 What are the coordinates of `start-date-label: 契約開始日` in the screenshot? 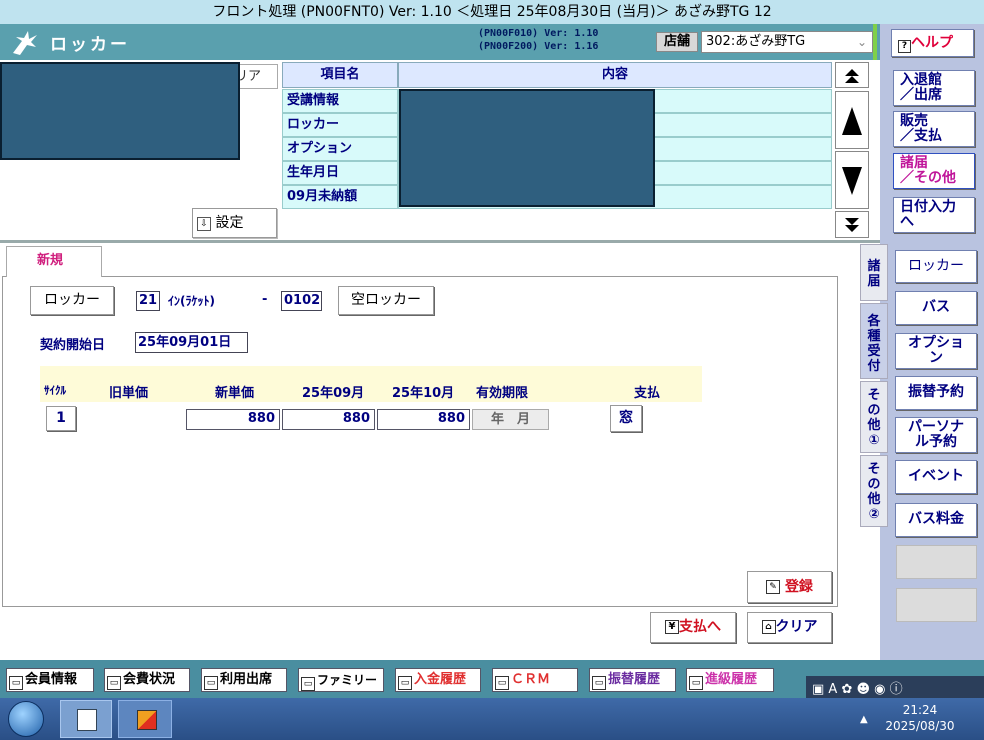 It's located at (73, 345).